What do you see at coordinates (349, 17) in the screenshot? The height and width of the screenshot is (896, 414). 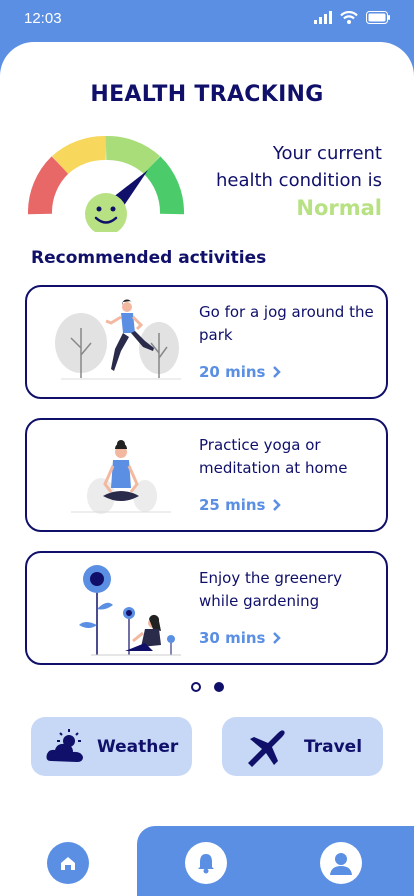 I see `wifi-icon` at bounding box center [349, 17].